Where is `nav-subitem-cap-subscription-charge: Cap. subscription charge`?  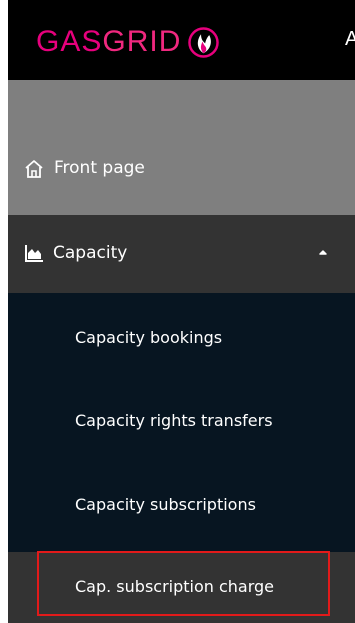
nav-subitem-cap-subscription-charge: Cap. subscription charge is located at coordinates (181, 587).